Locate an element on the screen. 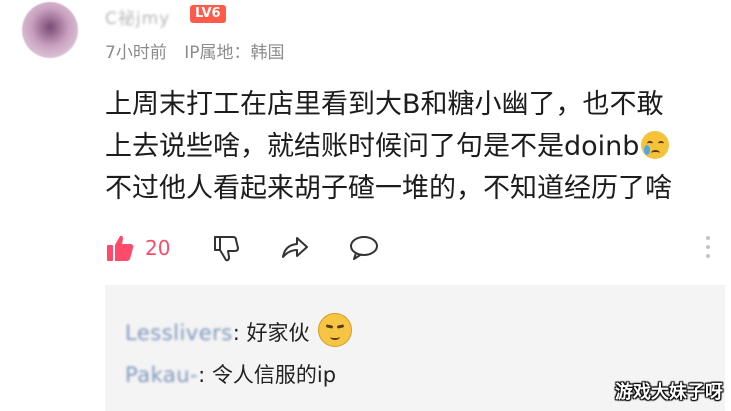 Image resolution: width=731 pixels, height=411 pixels. share-arrow-icon is located at coordinates (295, 248).